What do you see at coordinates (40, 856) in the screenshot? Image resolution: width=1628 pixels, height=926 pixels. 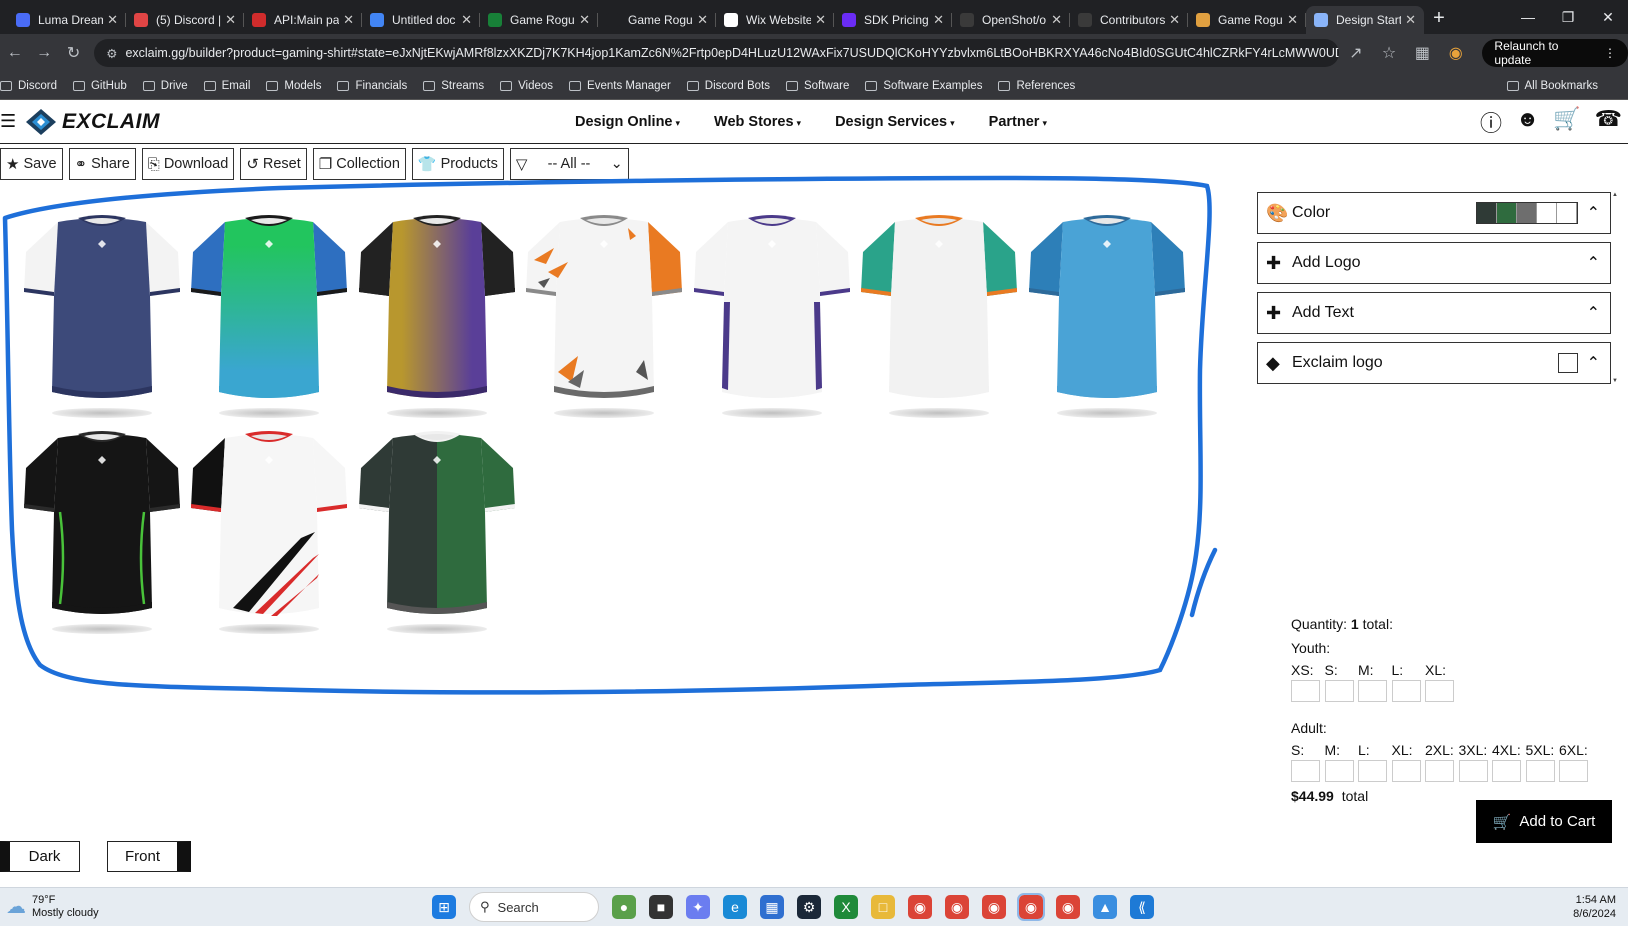 I see `dark-toggle-button: Dark` at bounding box center [40, 856].